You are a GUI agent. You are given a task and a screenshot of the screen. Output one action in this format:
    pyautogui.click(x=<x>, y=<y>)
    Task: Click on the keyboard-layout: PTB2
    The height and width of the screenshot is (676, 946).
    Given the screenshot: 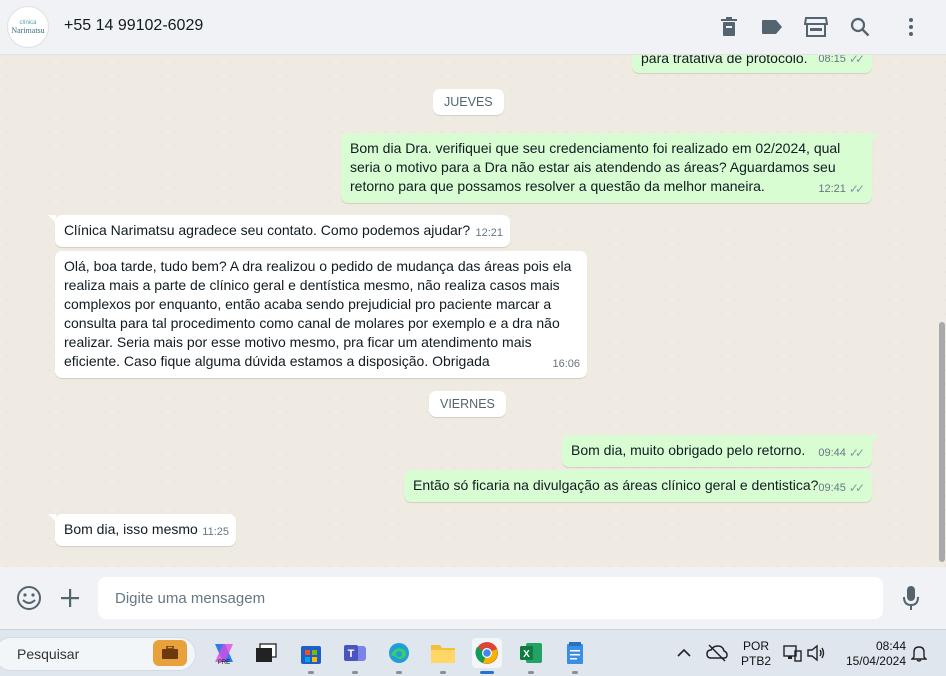 What is the action you would take?
    pyautogui.click(x=755, y=661)
    